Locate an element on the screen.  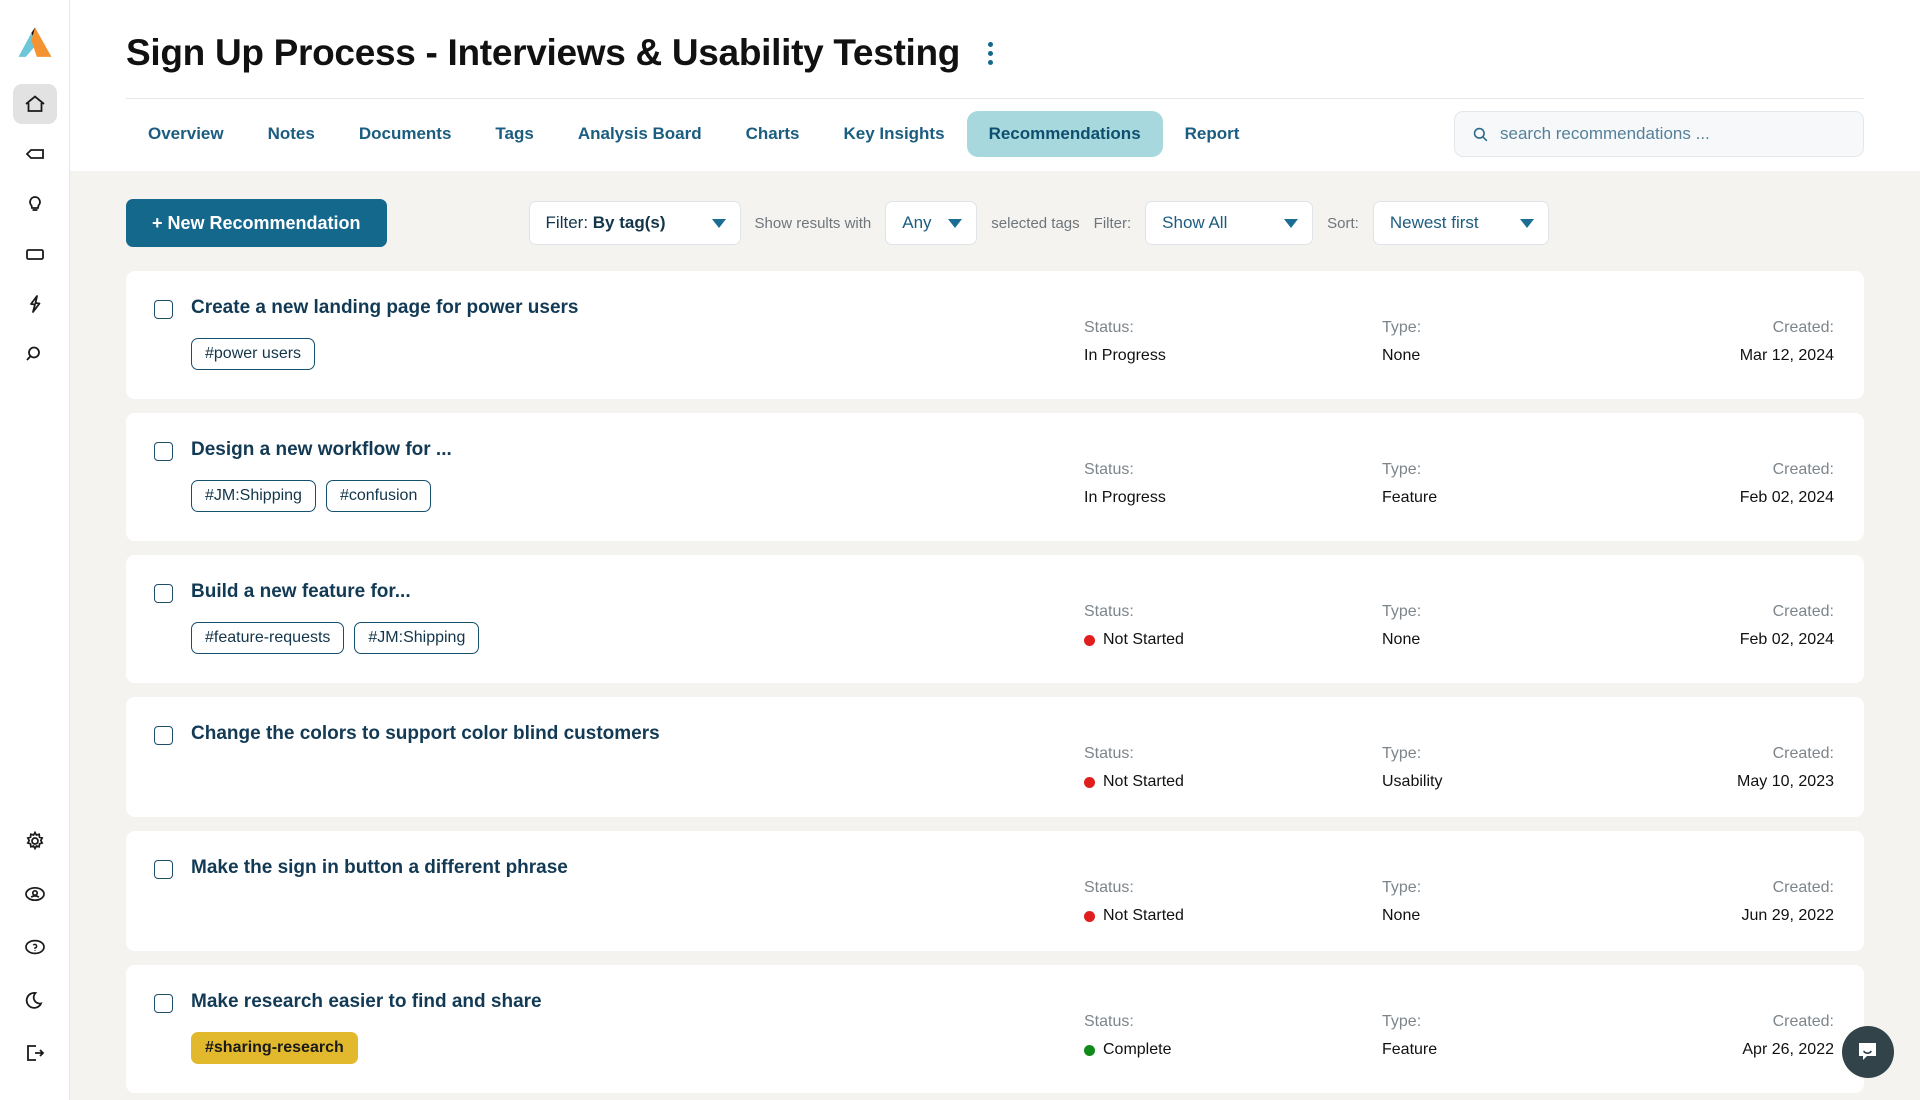
home-icon is located at coordinates (34, 103).